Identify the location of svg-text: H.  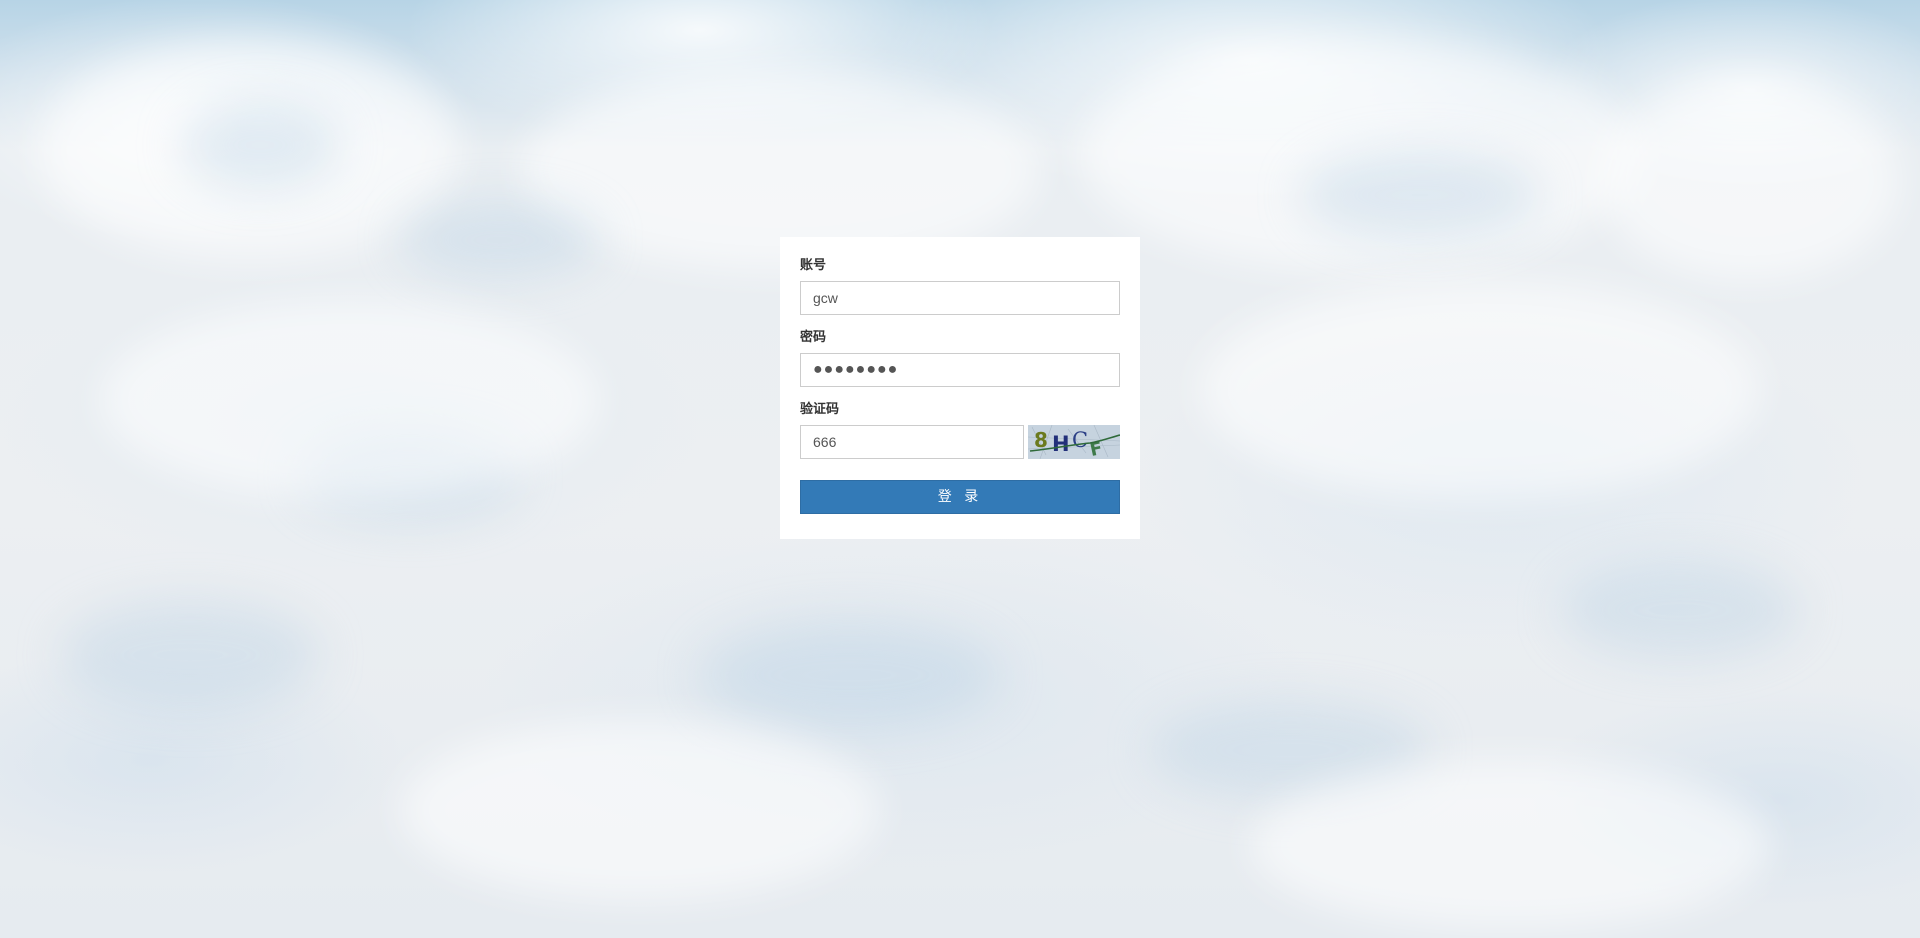
(1061, 444).